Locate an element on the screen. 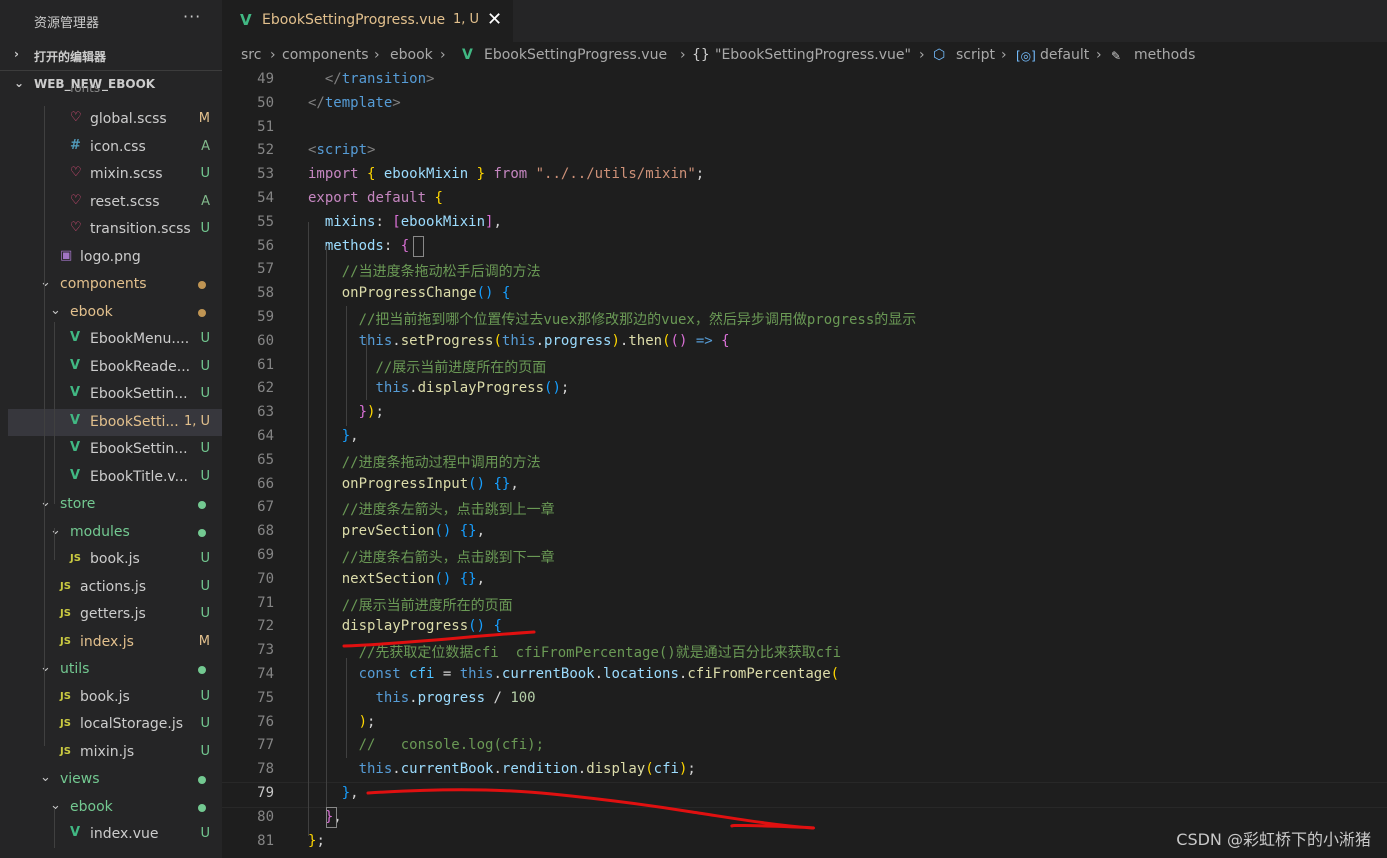 This screenshot has width=1387, height=858. folder-row: ⌄ views is located at coordinates (115, 779).